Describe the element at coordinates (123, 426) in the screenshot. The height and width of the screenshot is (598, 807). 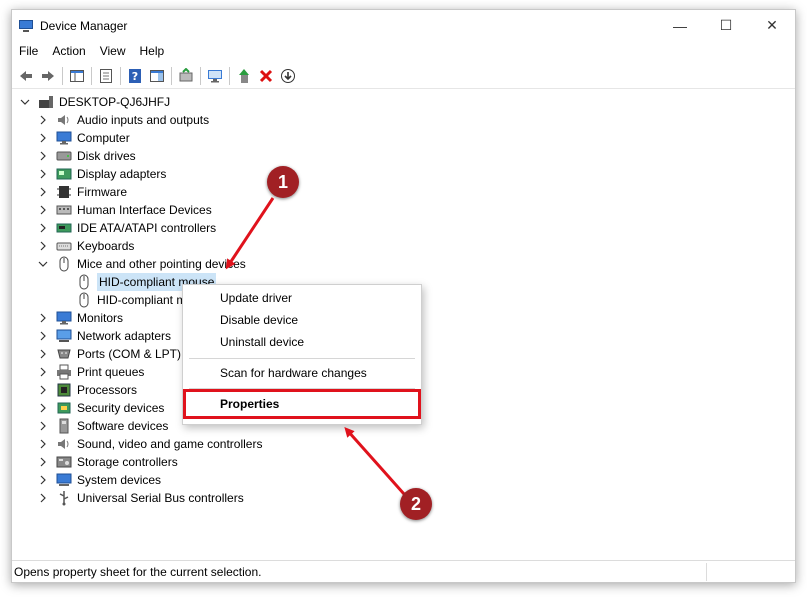
I see `tree-item-label: Software devices` at that location.